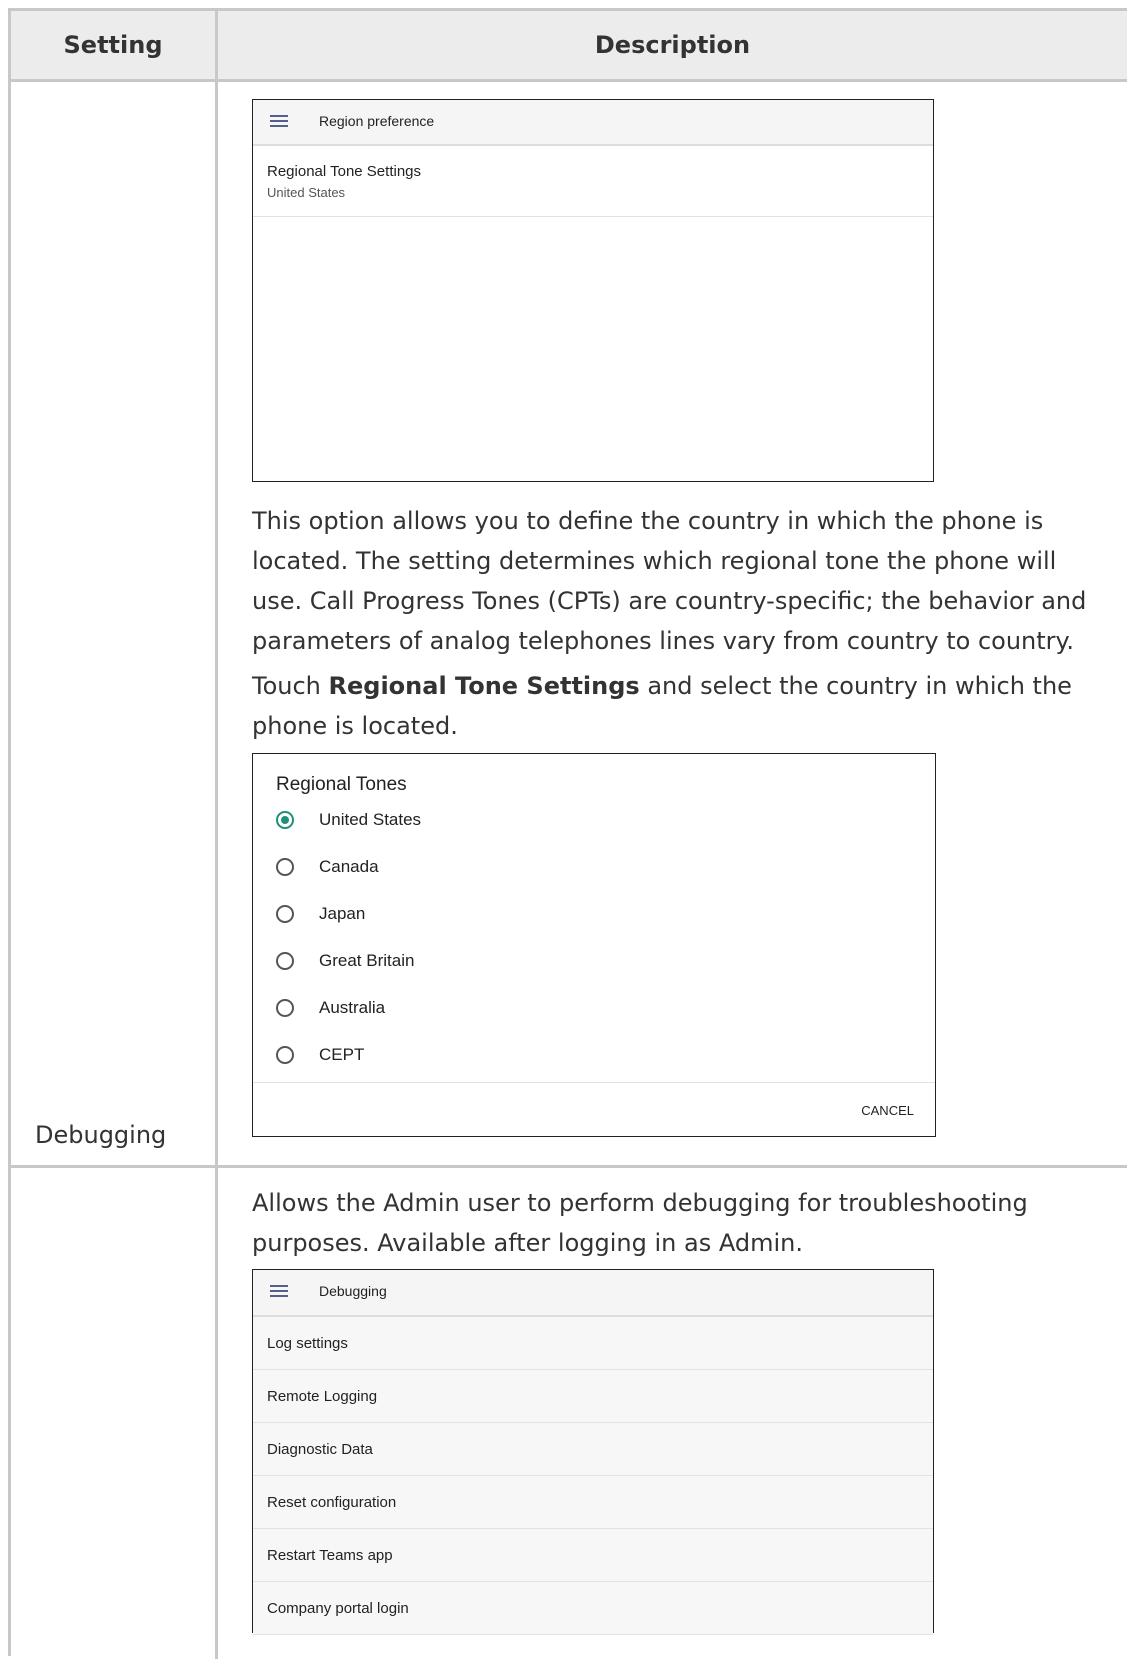 This screenshot has width=1127, height=1659. What do you see at coordinates (290, 686) in the screenshot?
I see `instruction-prefix: Touch` at bounding box center [290, 686].